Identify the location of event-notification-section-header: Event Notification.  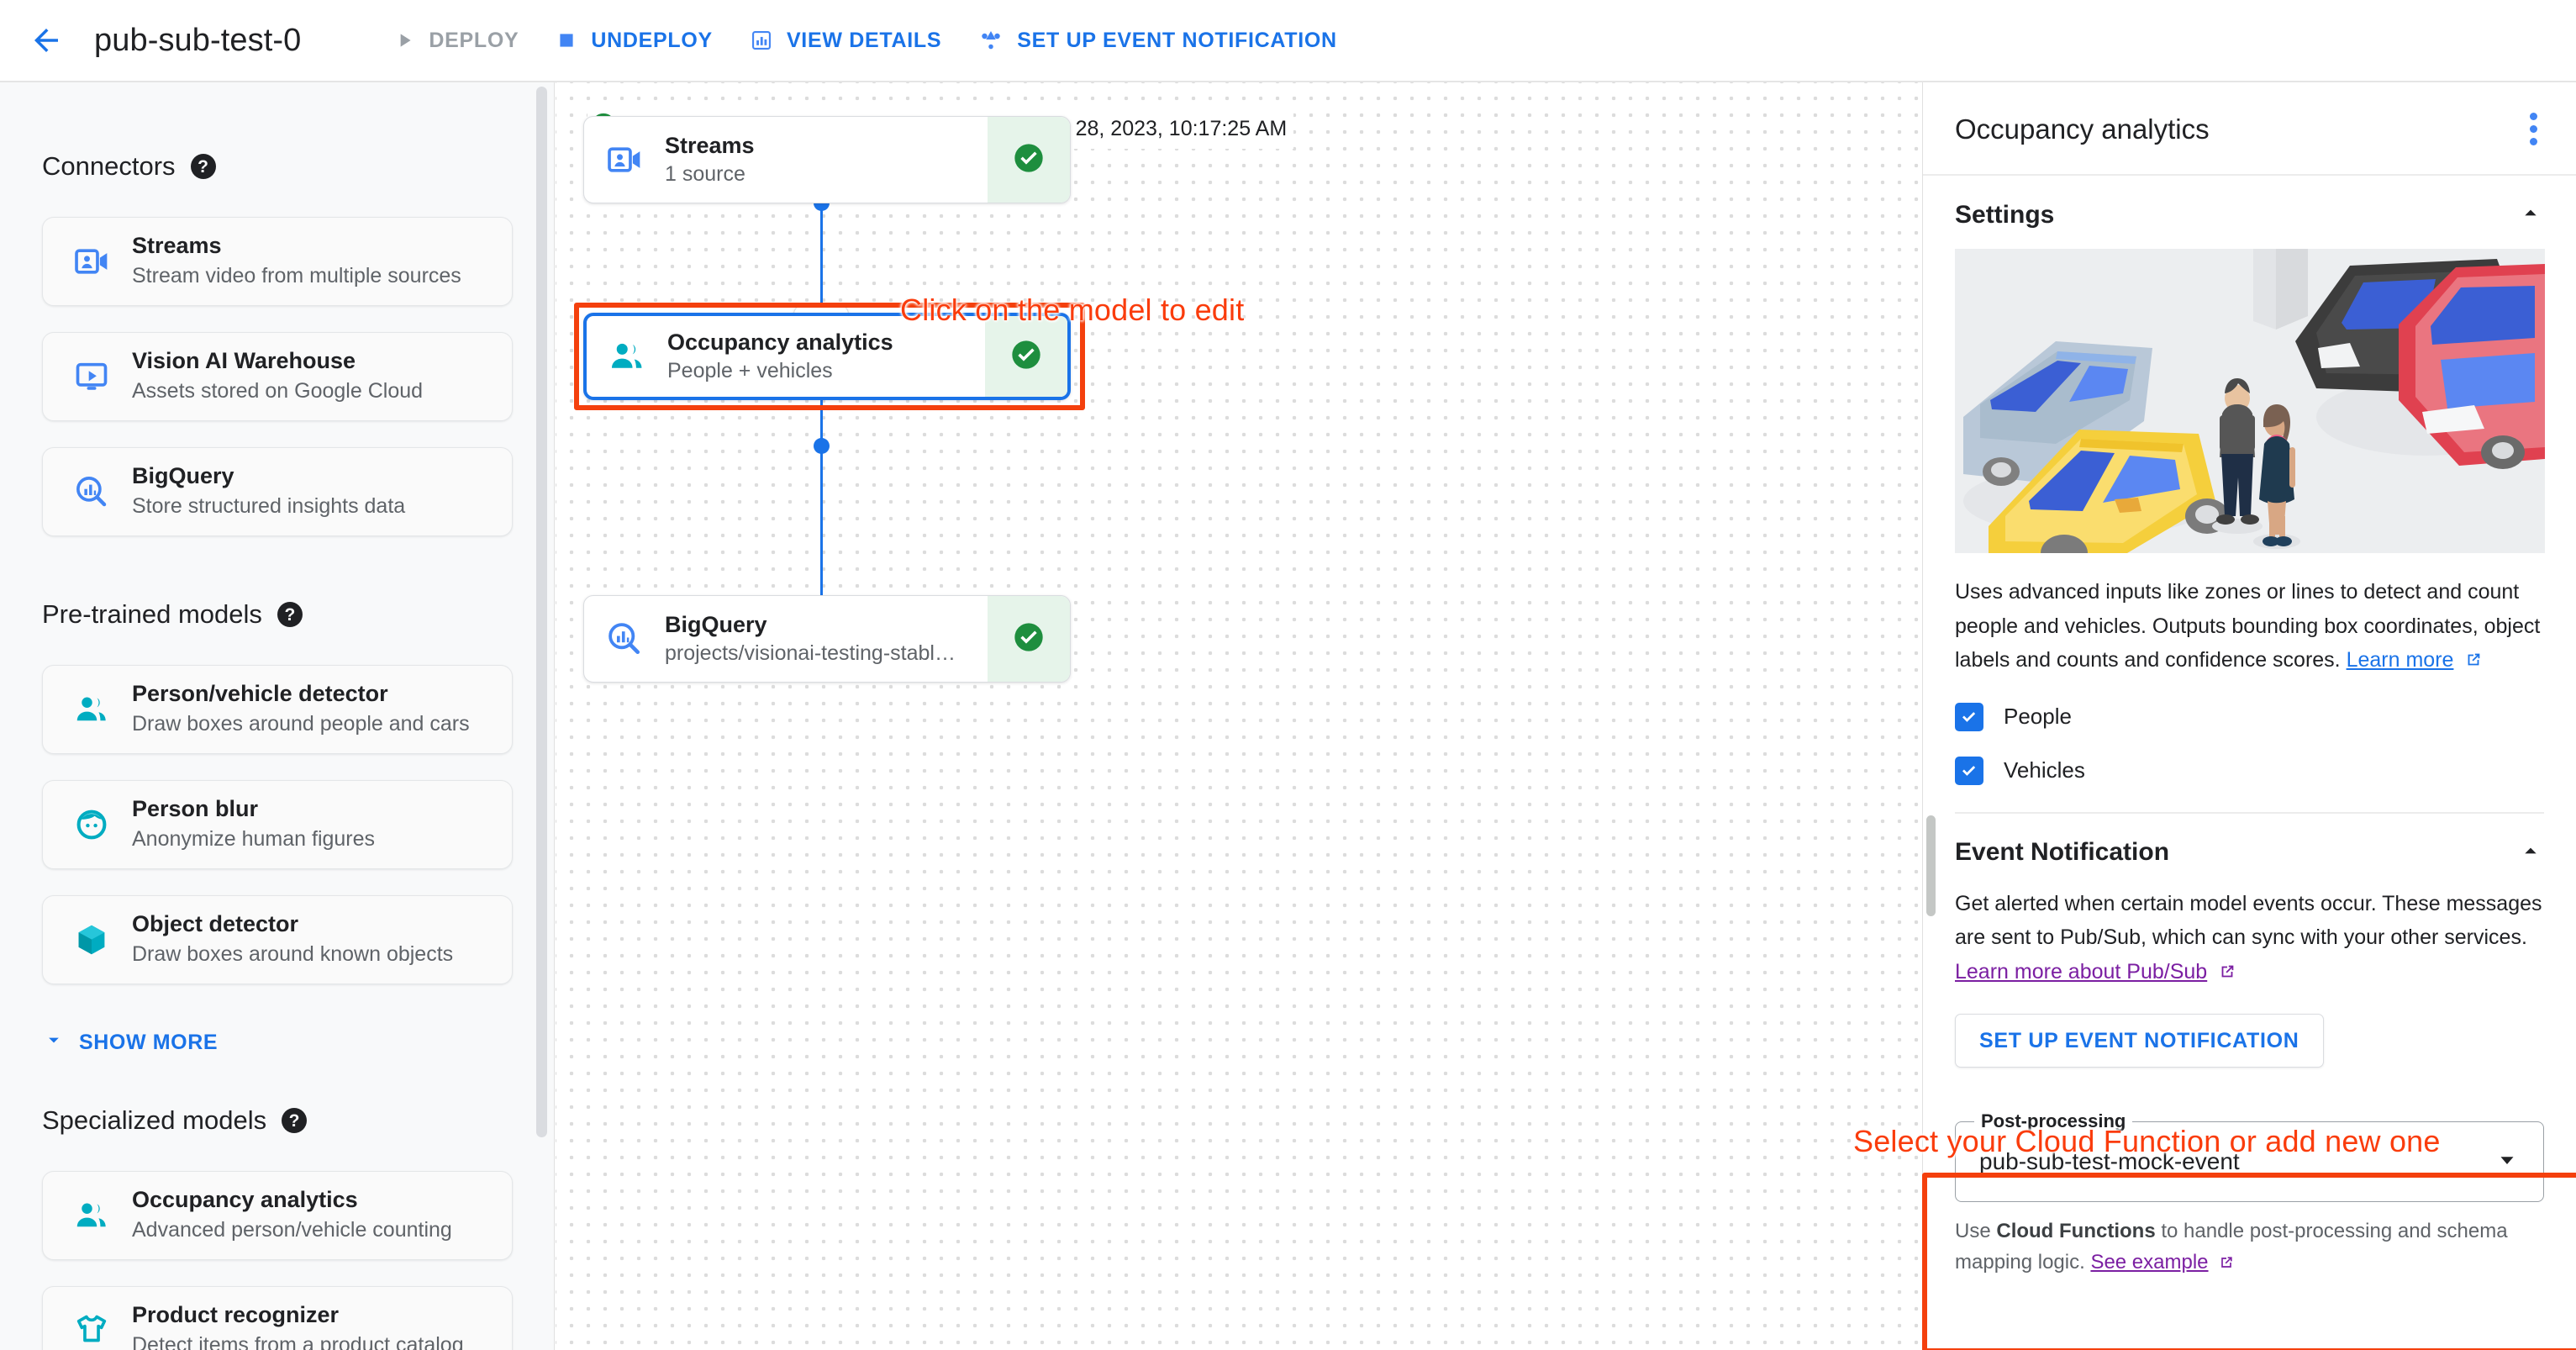
(2249, 850).